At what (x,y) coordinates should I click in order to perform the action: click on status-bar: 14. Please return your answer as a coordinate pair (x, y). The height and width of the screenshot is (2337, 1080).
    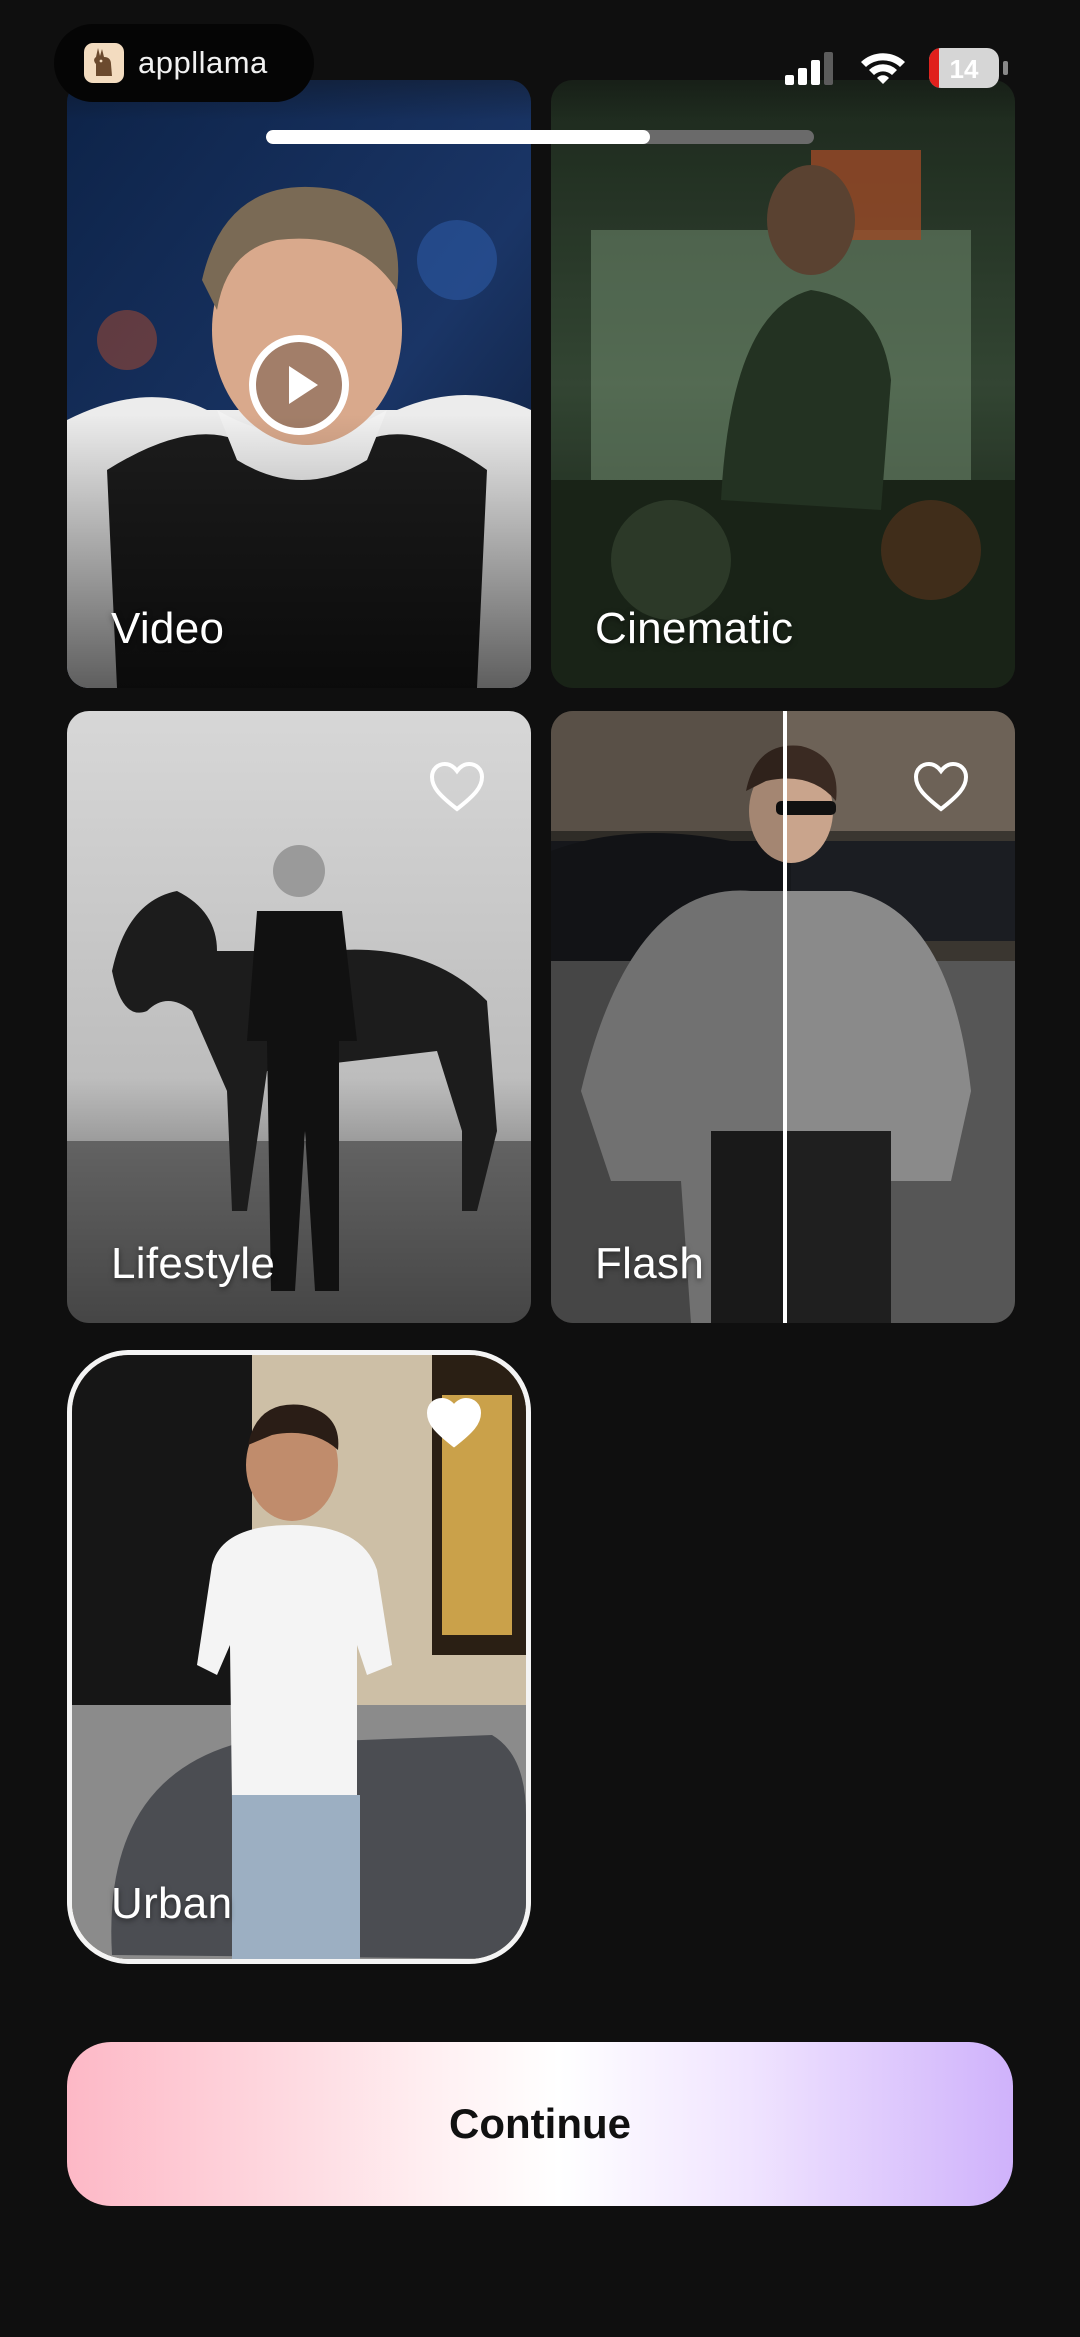
    Looking at the image, I should click on (896, 68).